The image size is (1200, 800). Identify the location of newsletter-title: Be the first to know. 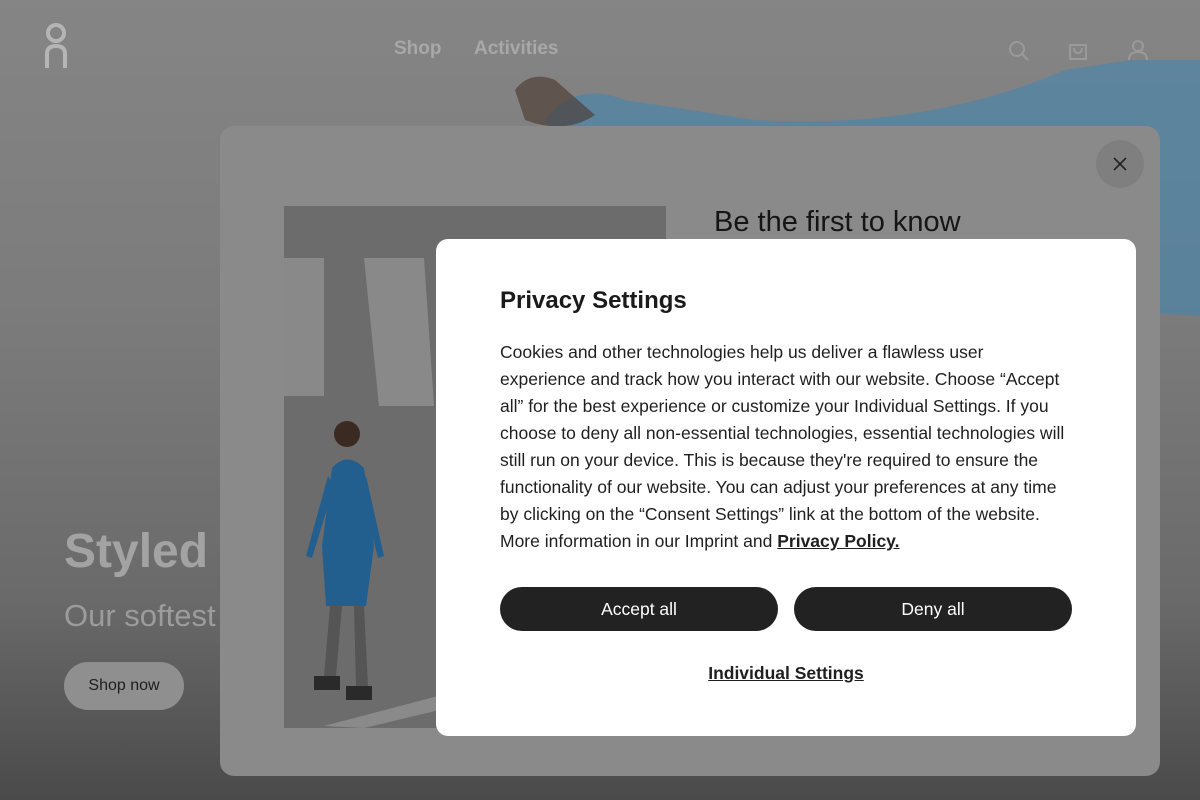
(837, 222).